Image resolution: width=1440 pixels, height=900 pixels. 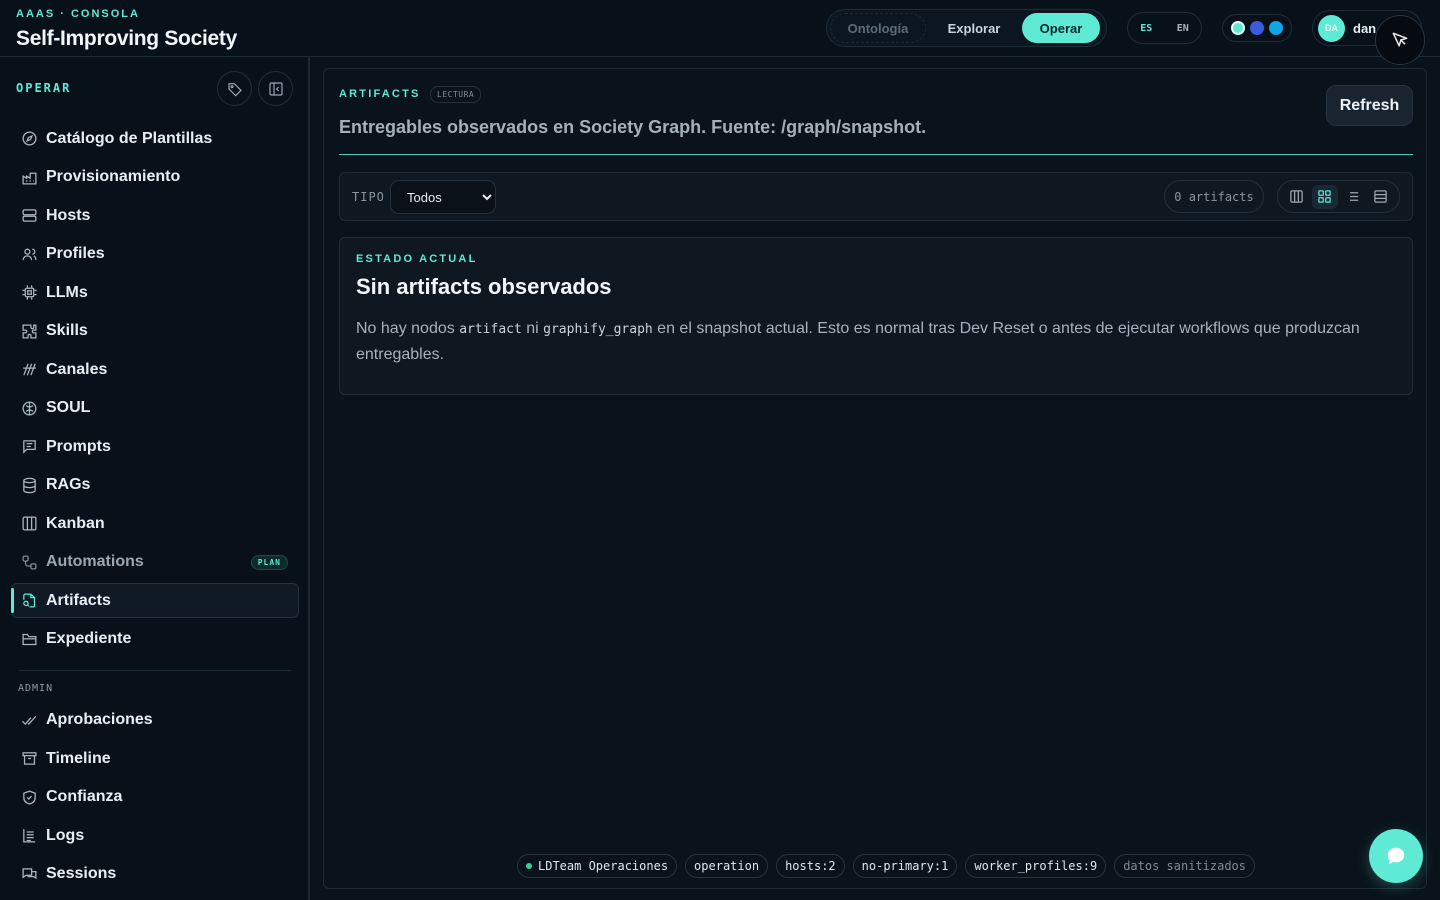 I want to click on view-table-button, so click(x=1380, y=197).